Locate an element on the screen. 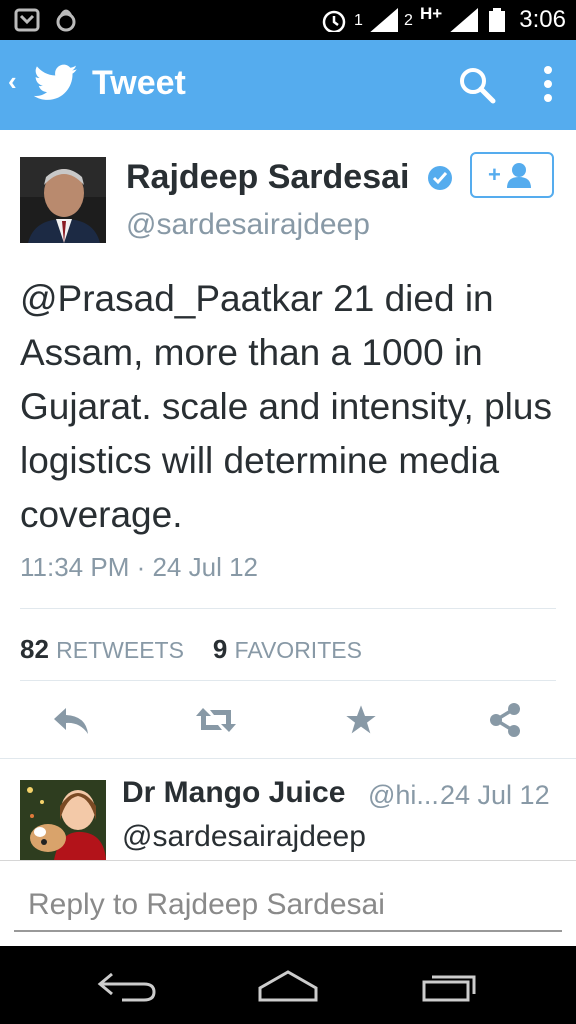 Image resolution: width=576 pixels, height=1024 pixels. reply-date: 24 Jul 12 is located at coordinates (495, 795).